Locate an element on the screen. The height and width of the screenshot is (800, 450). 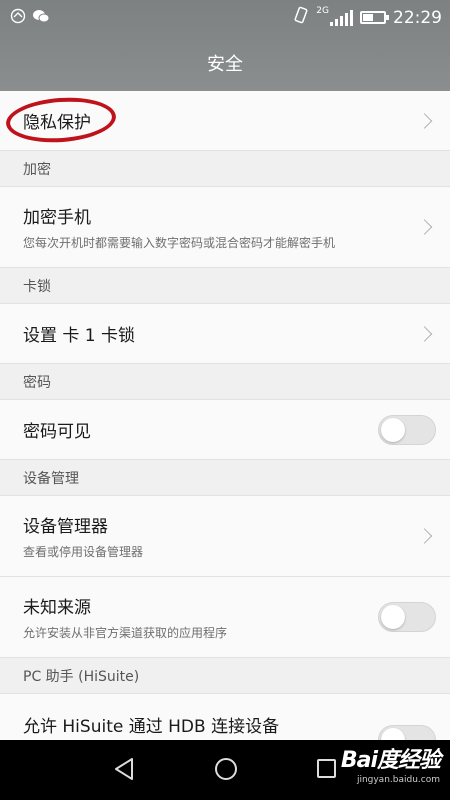
encrypt-phone-description: 您每次开机时都需要输入数字密码或混合密码才能解密手机 is located at coordinates (179, 243).